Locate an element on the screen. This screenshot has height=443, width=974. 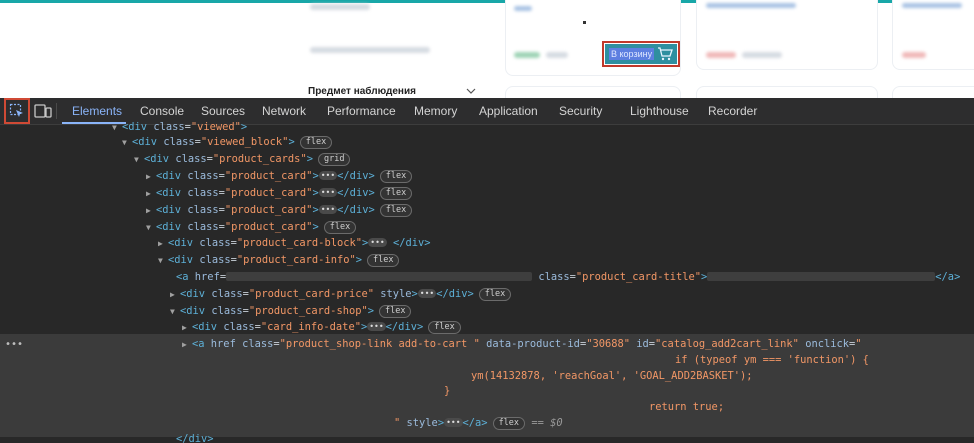
tab-memory: Memory is located at coordinates (435, 111).